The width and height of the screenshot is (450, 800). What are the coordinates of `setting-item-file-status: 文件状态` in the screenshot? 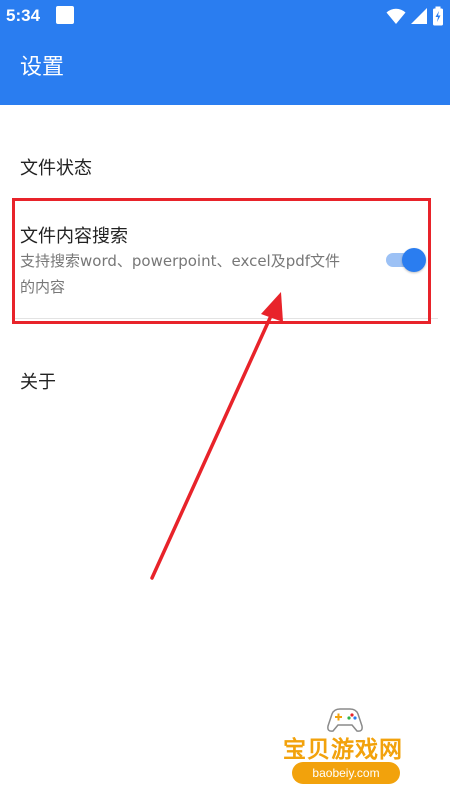 It's located at (56, 167).